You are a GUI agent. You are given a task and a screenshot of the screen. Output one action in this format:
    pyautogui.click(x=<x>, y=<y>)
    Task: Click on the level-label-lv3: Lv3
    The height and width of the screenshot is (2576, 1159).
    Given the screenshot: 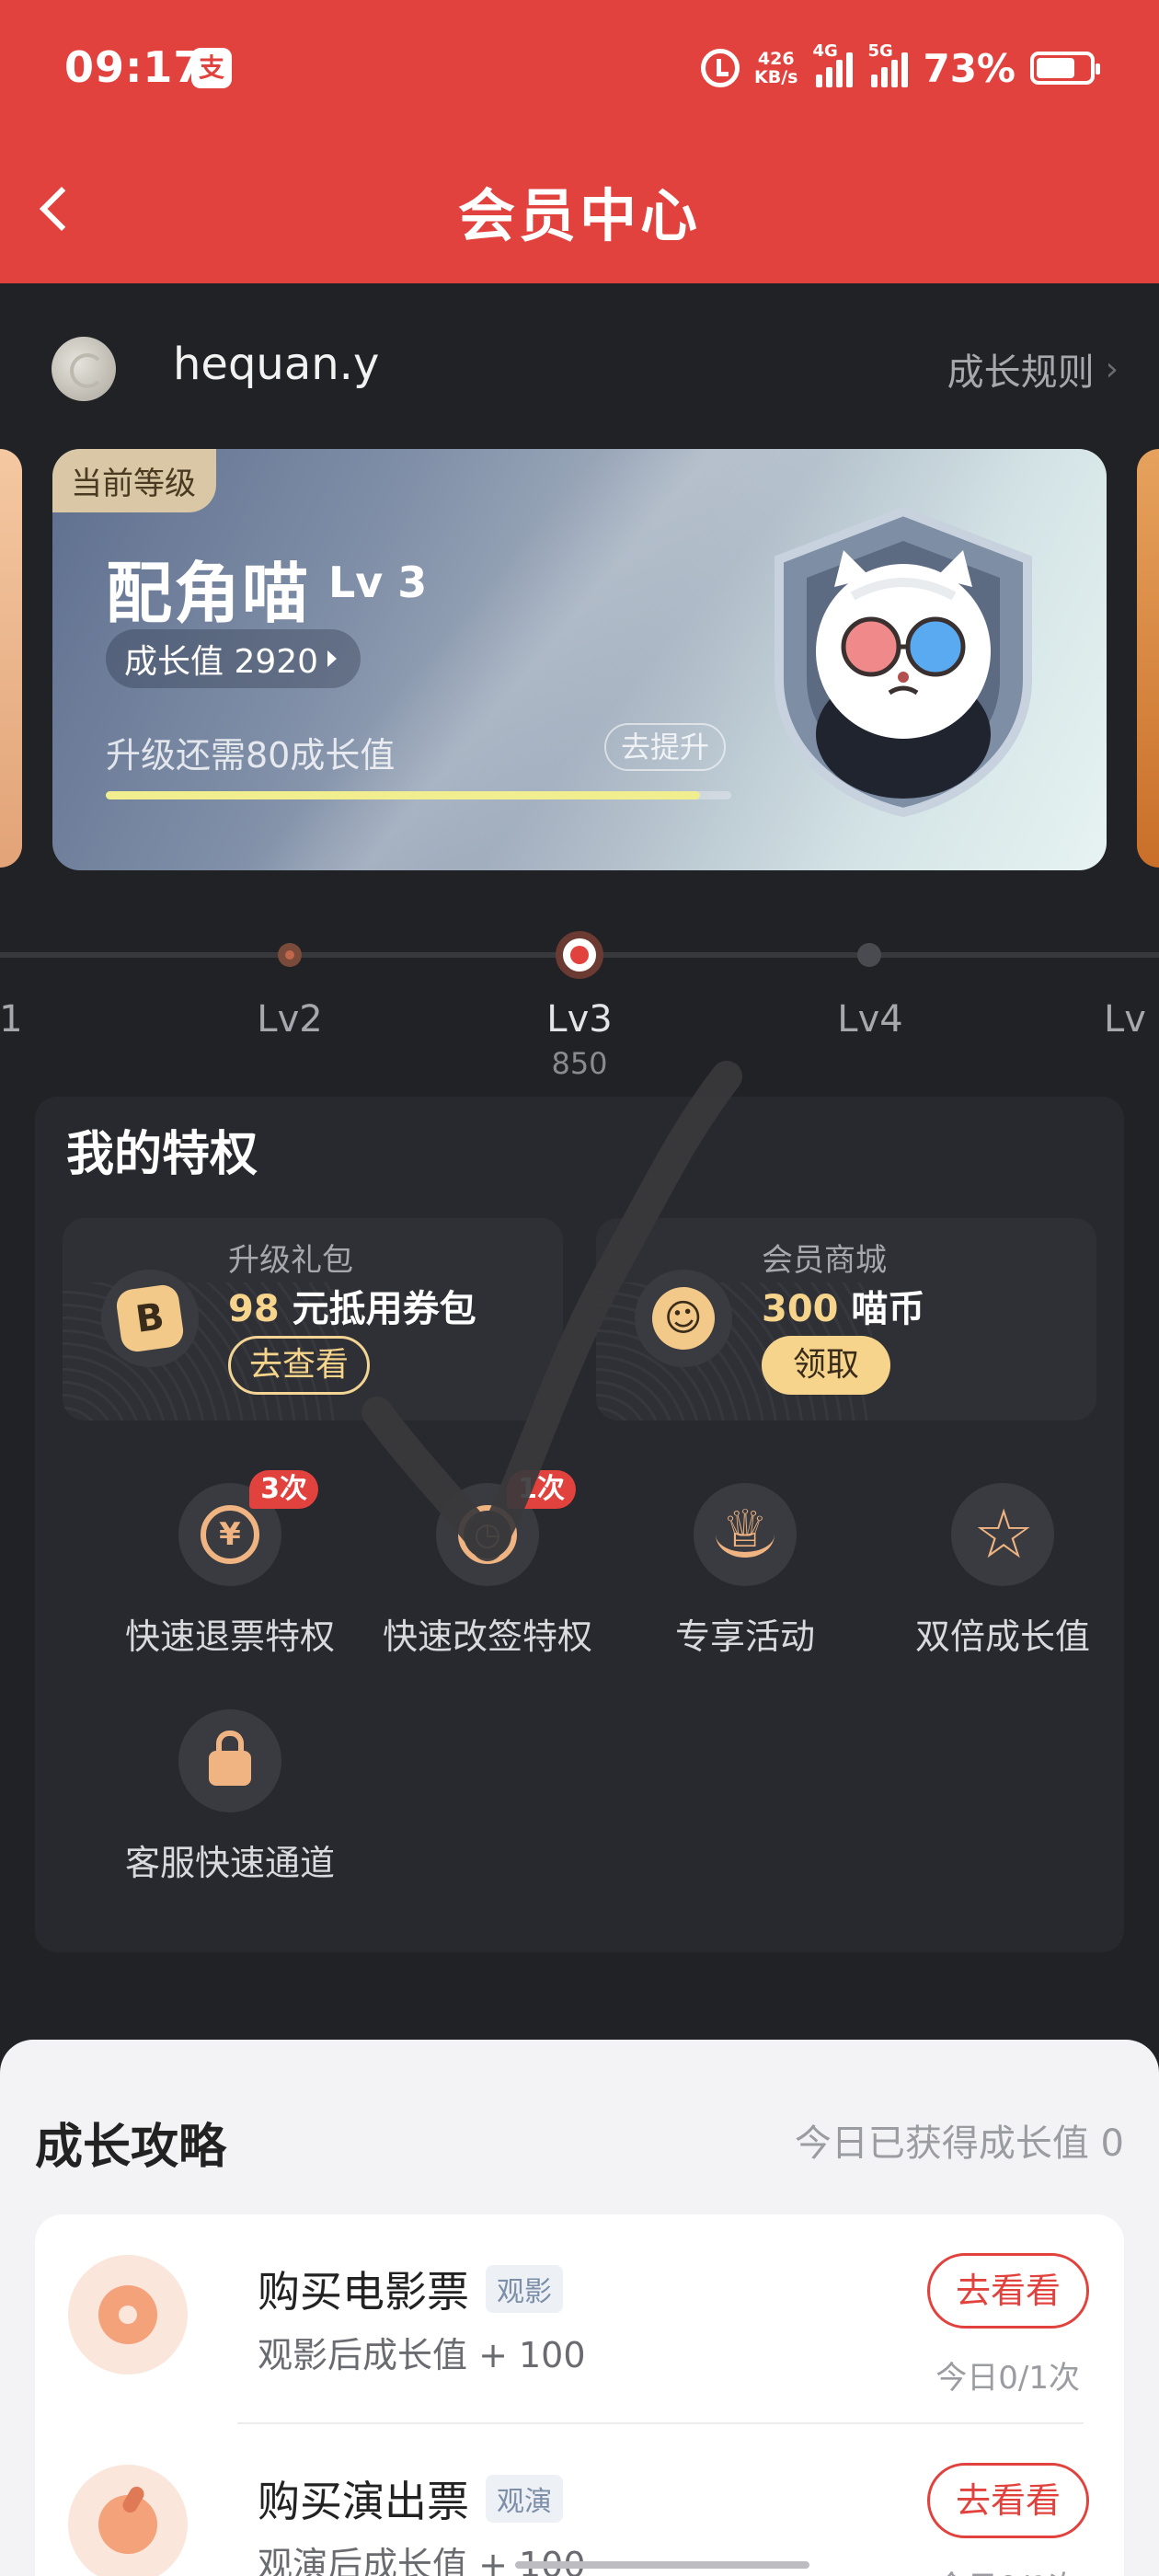 What is the action you would take?
    pyautogui.click(x=579, y=1020)
    